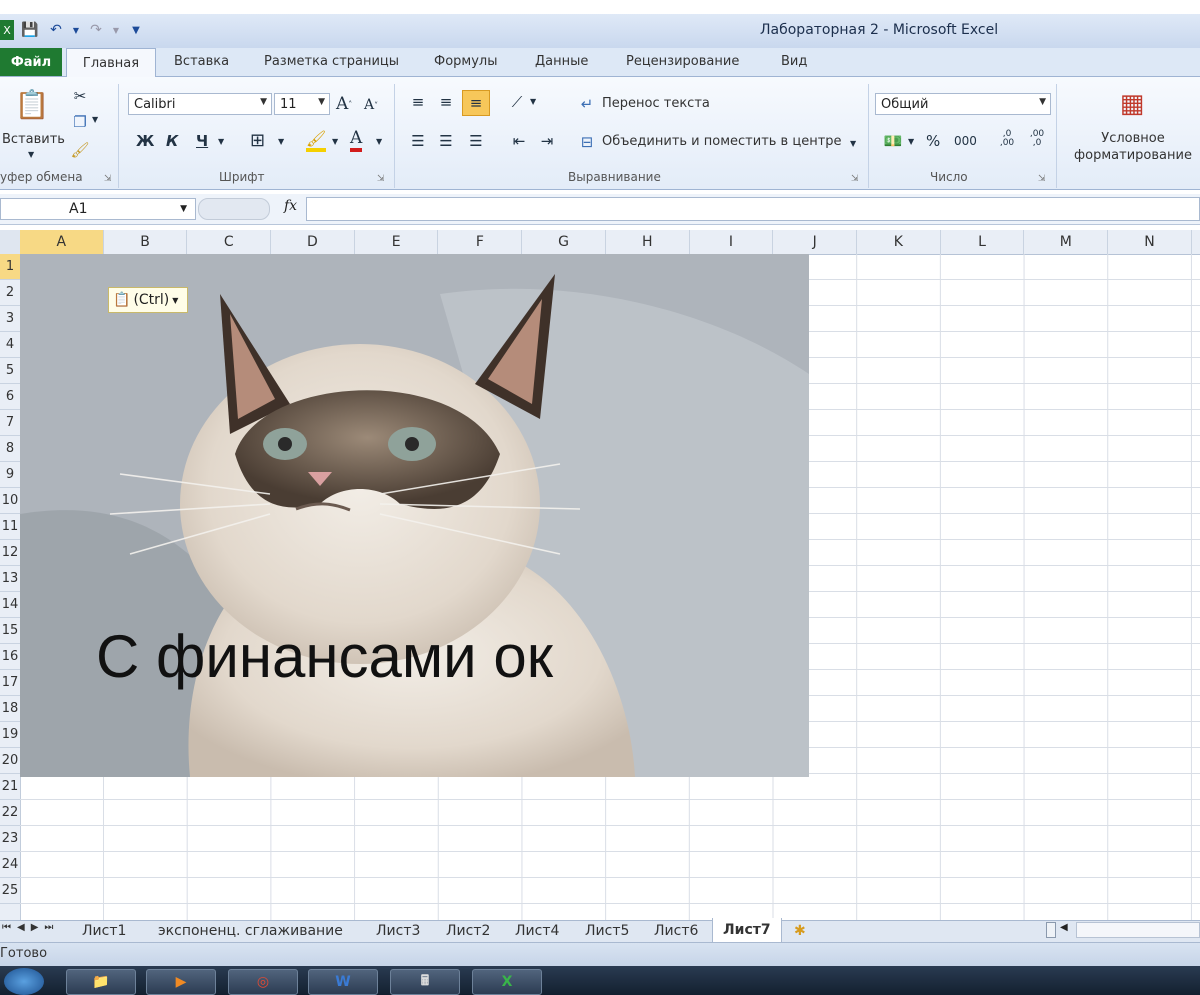 This screenshot has height=995, width=1200. I want to click on row-header-12: 12, so click(10, 553).